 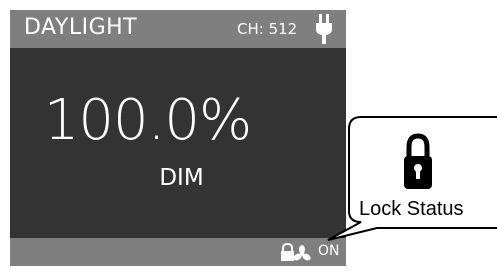 What do you see at coordinates (418, 161) in the screenshot?
I see `padlock-icon` at bounding box center [418, 161].